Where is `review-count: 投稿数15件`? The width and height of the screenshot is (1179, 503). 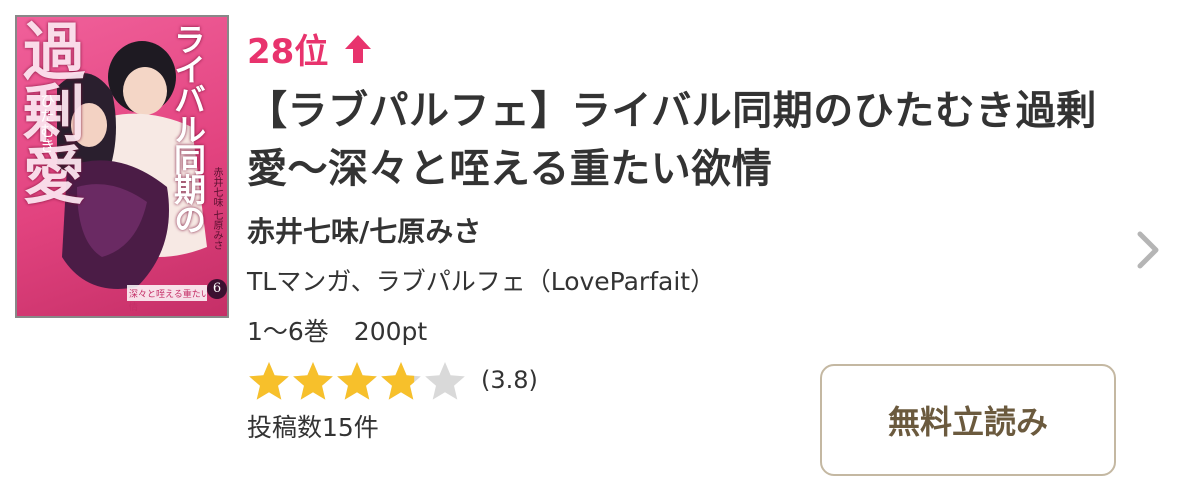
review-count: 投稿数15件 is located at coordinates (313, 426).